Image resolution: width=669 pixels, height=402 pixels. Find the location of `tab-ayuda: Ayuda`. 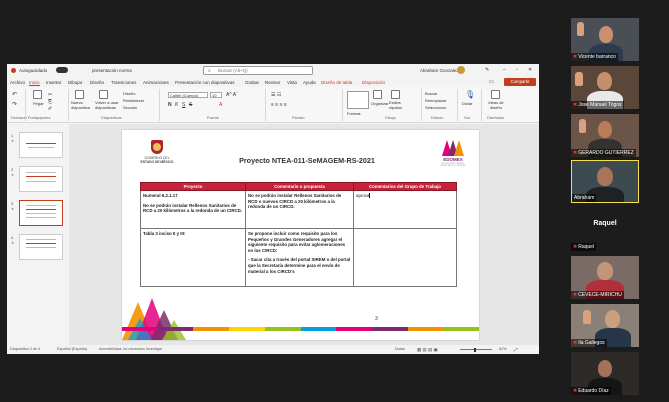

tab-ayuda: Ayuda is located at coordinates (309, 82).